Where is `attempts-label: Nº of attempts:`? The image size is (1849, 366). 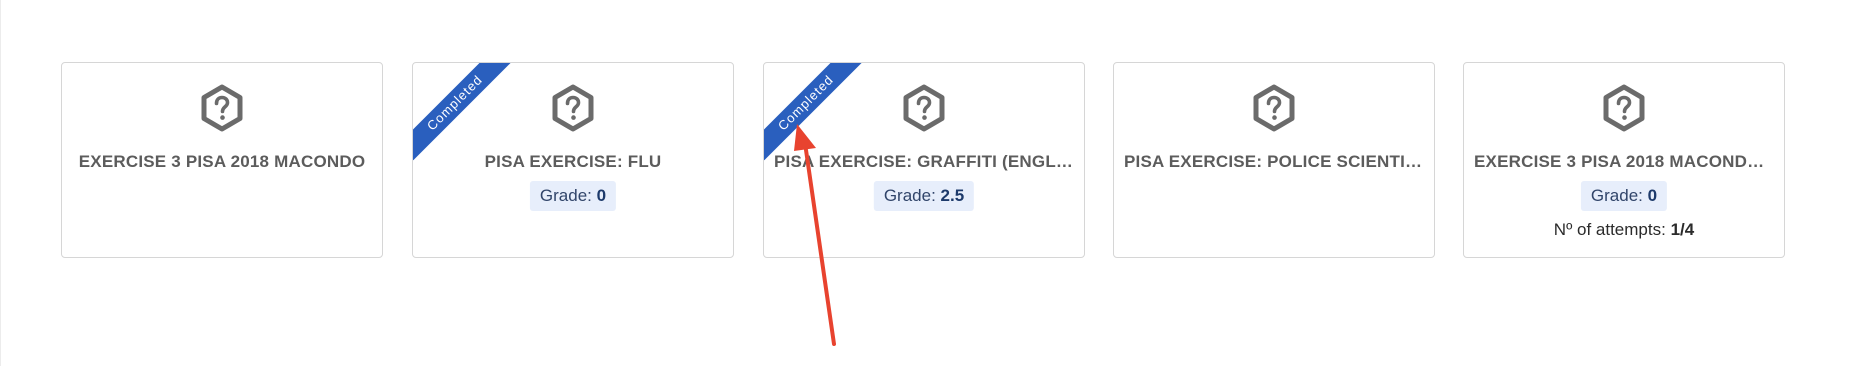 attempts-label: Nº of attempts: is located at coordinates (1609, 229).